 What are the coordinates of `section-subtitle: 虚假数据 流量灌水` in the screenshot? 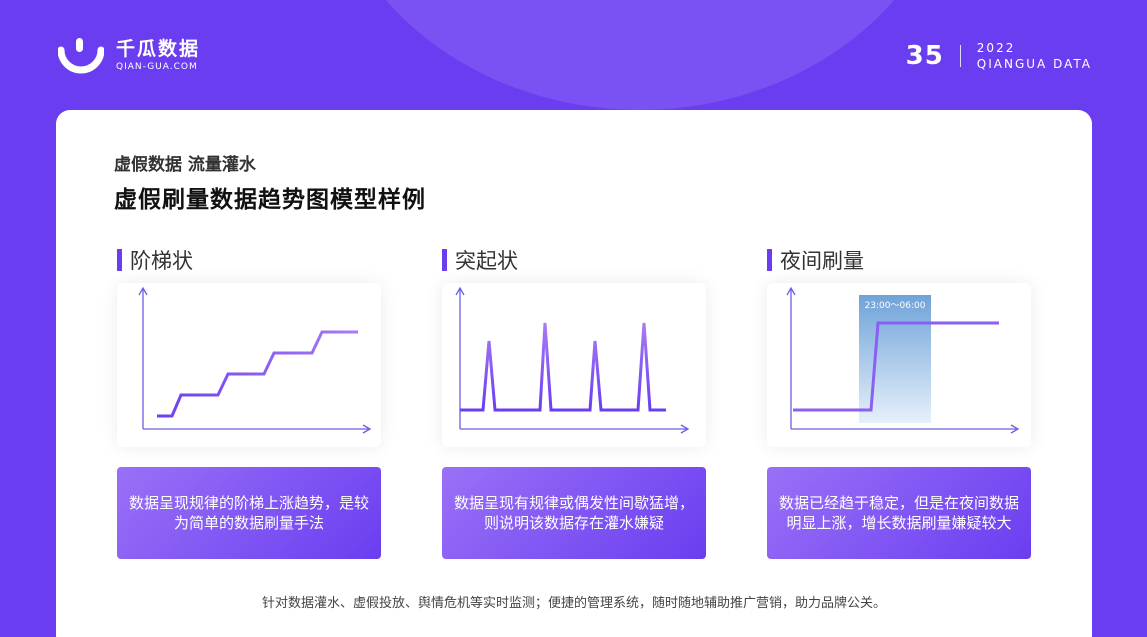 It's located at (185, 165).